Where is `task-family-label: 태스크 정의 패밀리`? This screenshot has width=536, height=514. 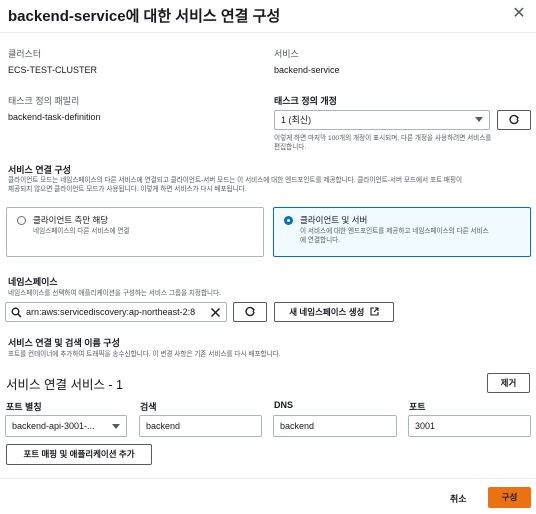 task-family-label: 태스크 정의 패밀리 is located at coordinates (44, 101).